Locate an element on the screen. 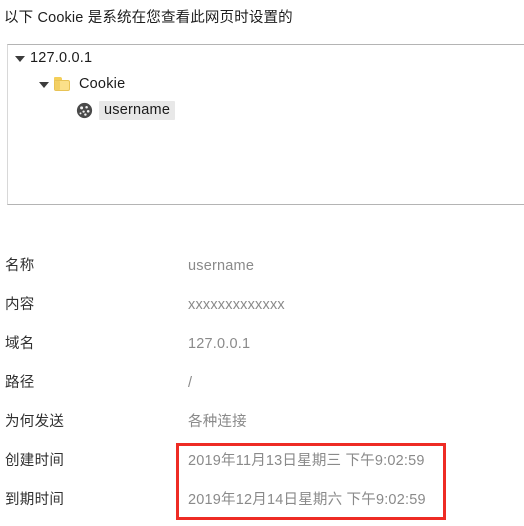 The height and width of the screenshot is (526, 524). detail-label: 名称 is located at coordinates (20, 266).